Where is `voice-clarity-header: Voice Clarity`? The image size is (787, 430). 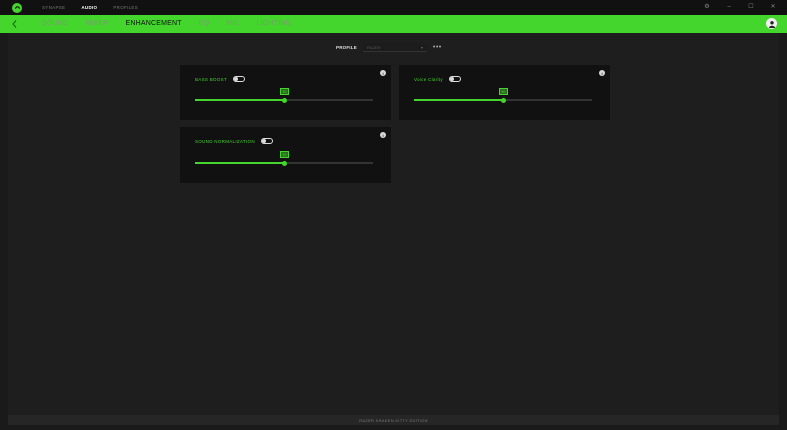
voice-clarity-header: Voice Clarity is located at coordinates (437, 79).